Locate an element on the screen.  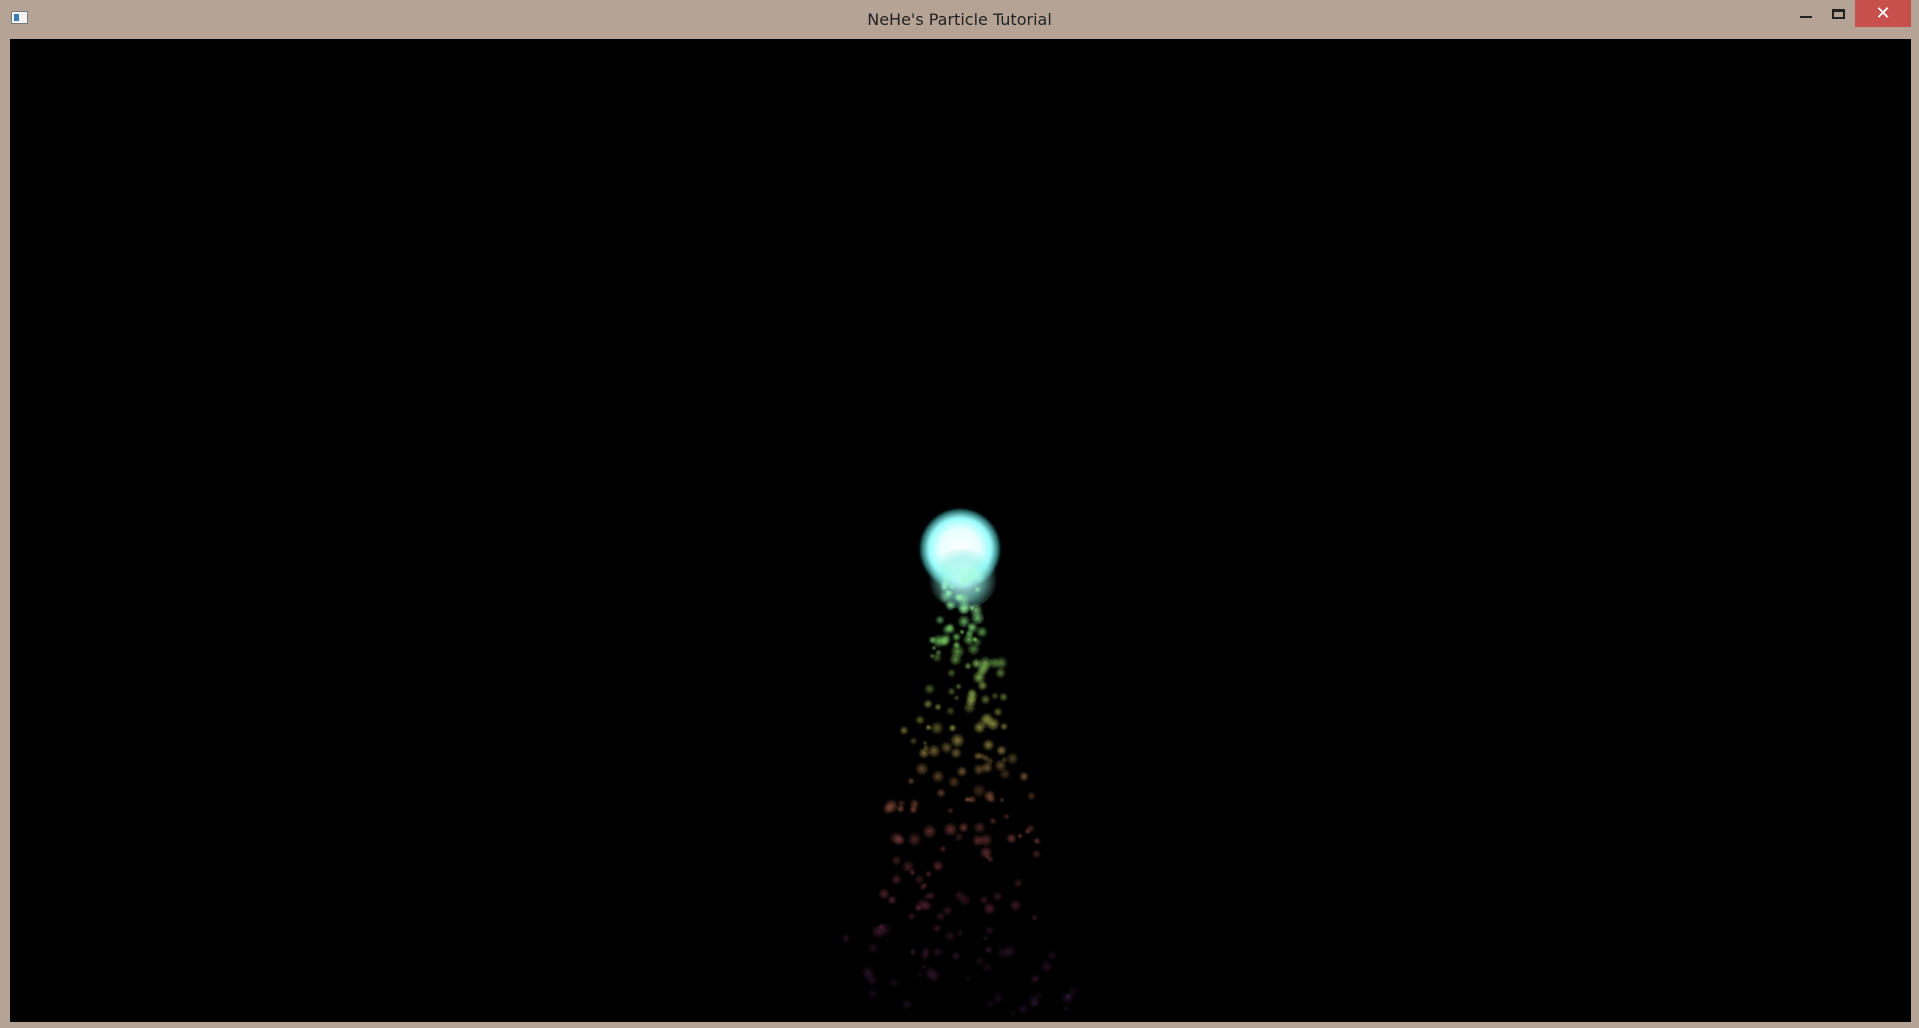
maximize-icon is located at coordinates (1838, 13).